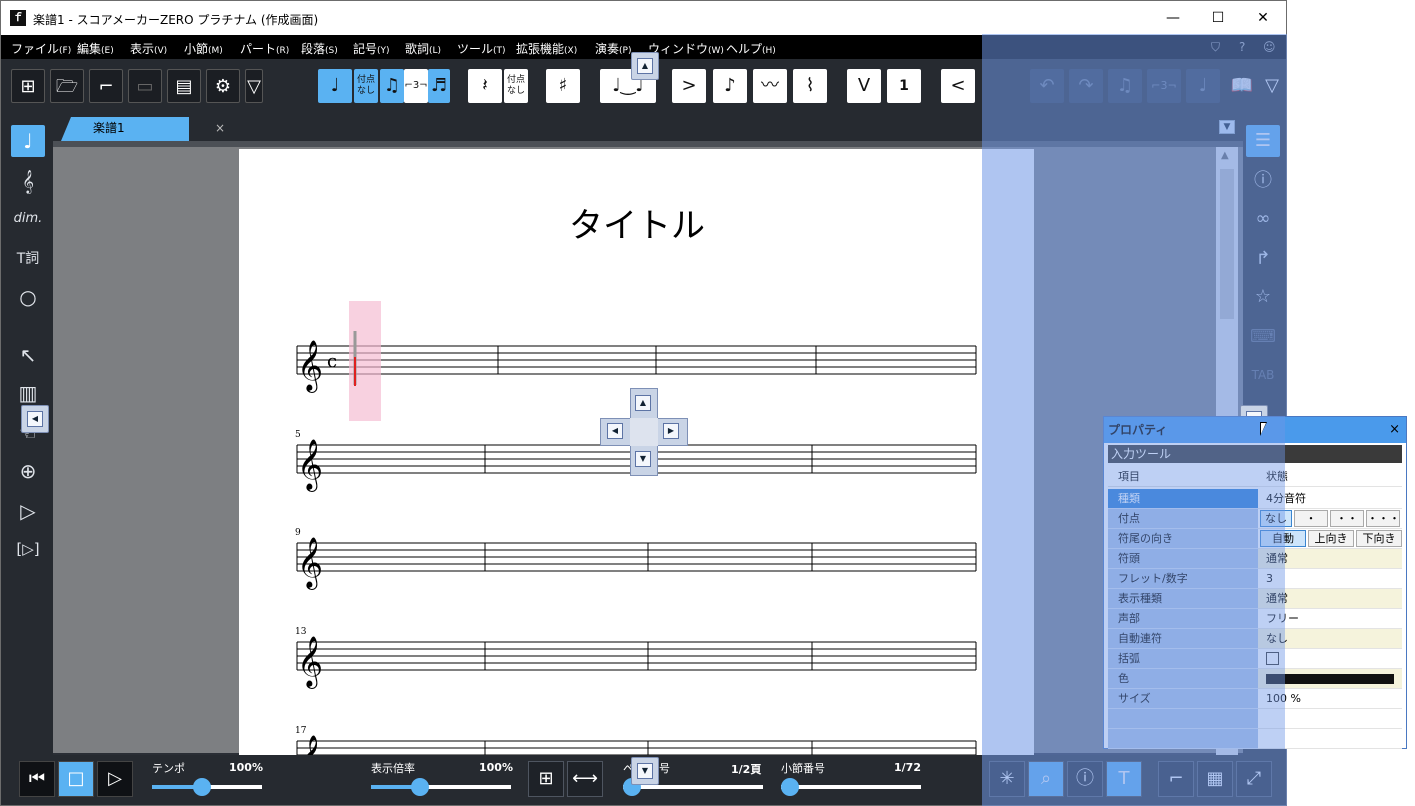 The width and height of the screenshot is (1415, 806). I want to click on maximize-button: ☐, so click(1218, 18).